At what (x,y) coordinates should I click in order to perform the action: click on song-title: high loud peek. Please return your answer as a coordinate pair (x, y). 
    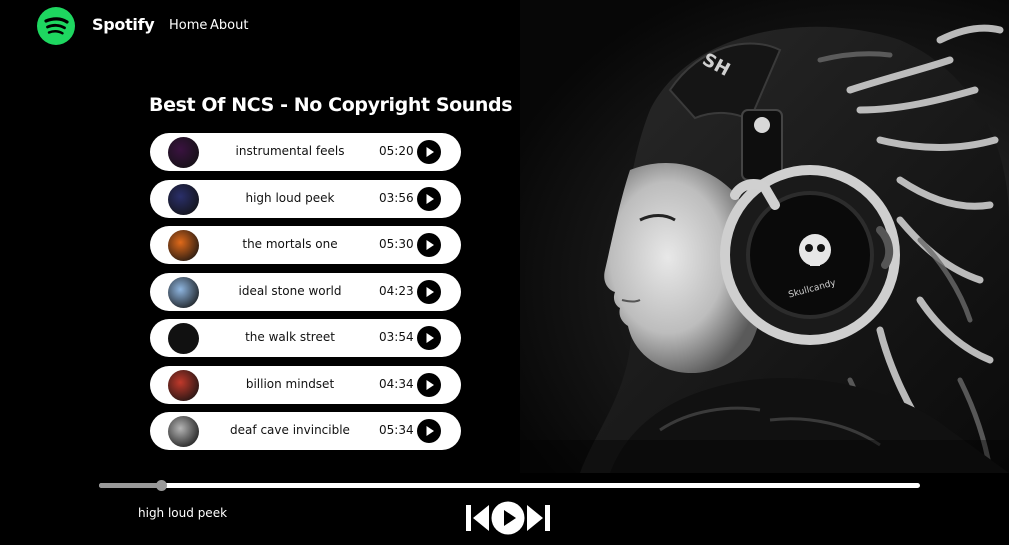
    Looking at the image, I should click on (290, 197).